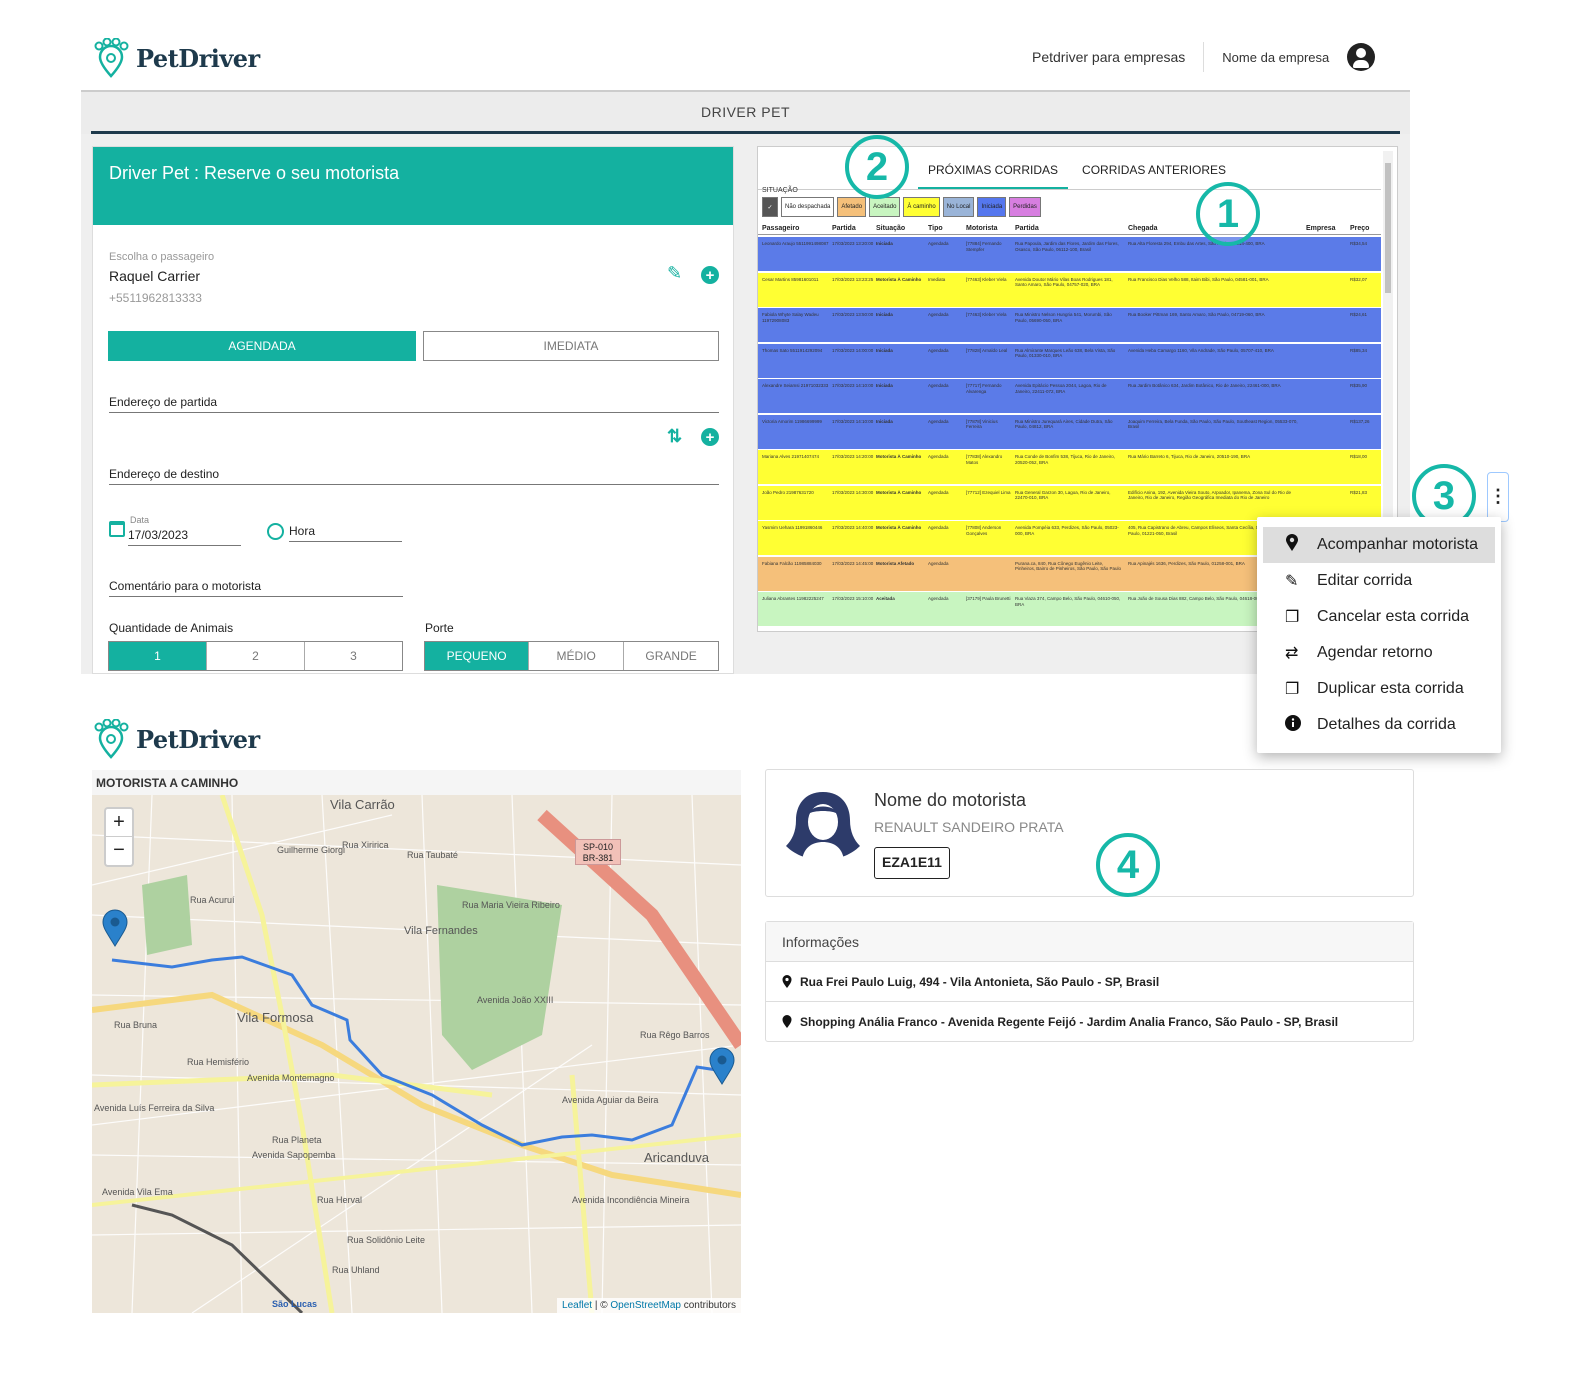 This screenshot has width=1591, height=1385. I want to click on menu-item-cancel-ride: ❐ Cancelar esta corrida, so click(1379, 617).